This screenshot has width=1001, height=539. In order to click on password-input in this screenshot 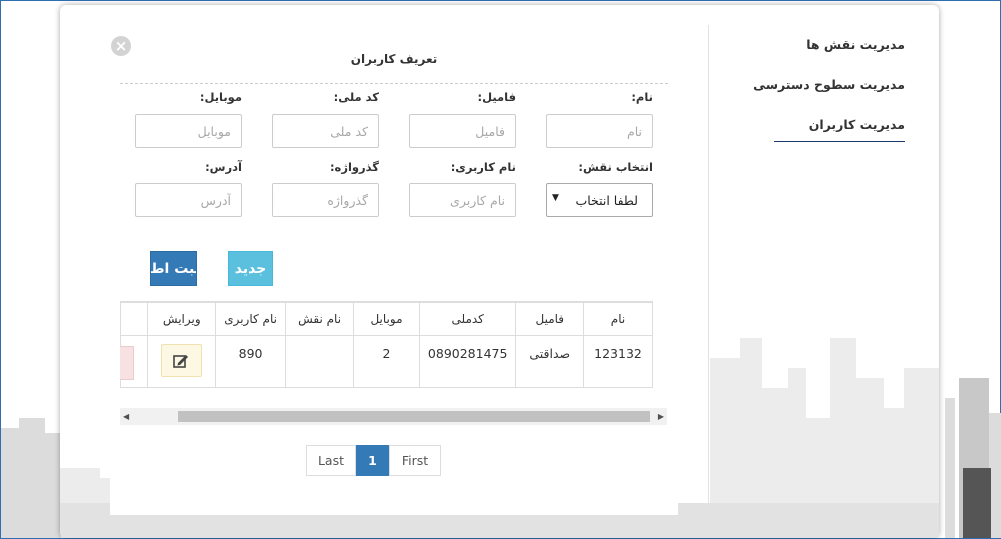, I will do `click(325, 200)`.